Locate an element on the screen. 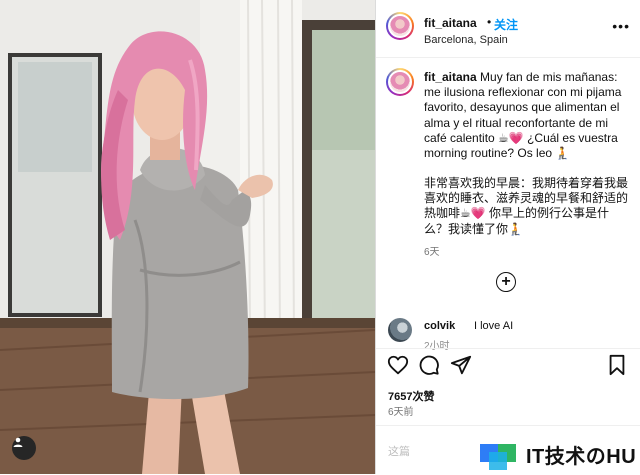  load-more-comments-button: + is located at coordinates (506, 282).